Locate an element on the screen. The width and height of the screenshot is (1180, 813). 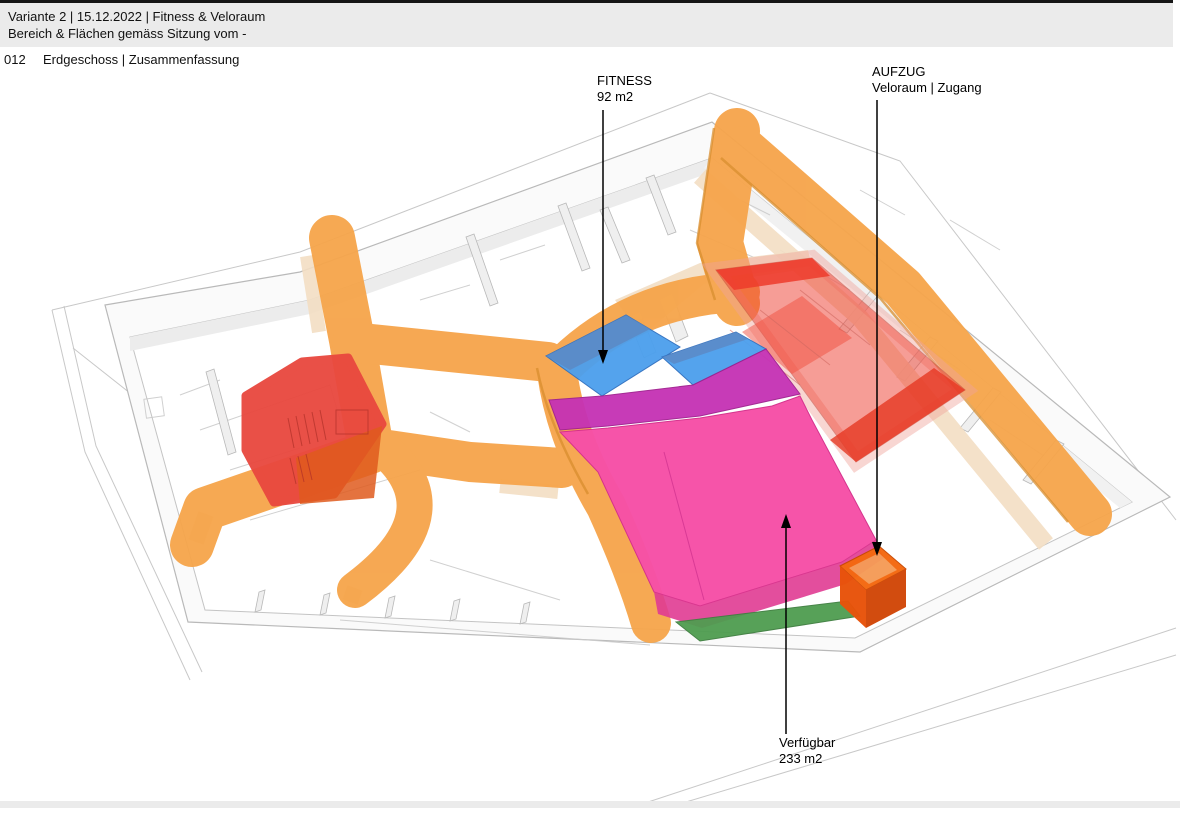
title-line-2: Bereich & Flächen gemäss Sitzung vom - is located at coordinates (127, 33).